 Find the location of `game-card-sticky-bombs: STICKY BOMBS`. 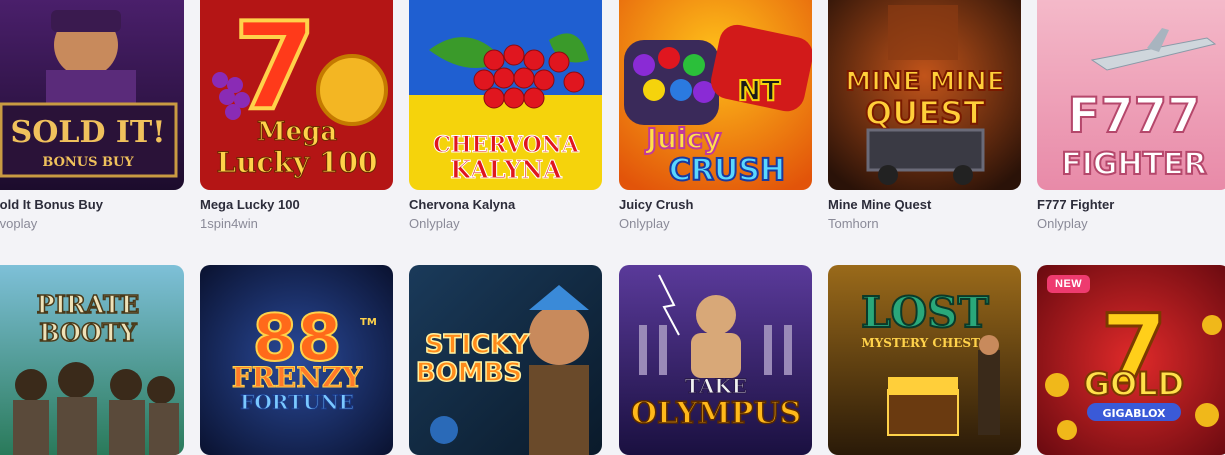

game-card-sticky-bombs: STICKY BOMBS is located at coordinates (505, 360).